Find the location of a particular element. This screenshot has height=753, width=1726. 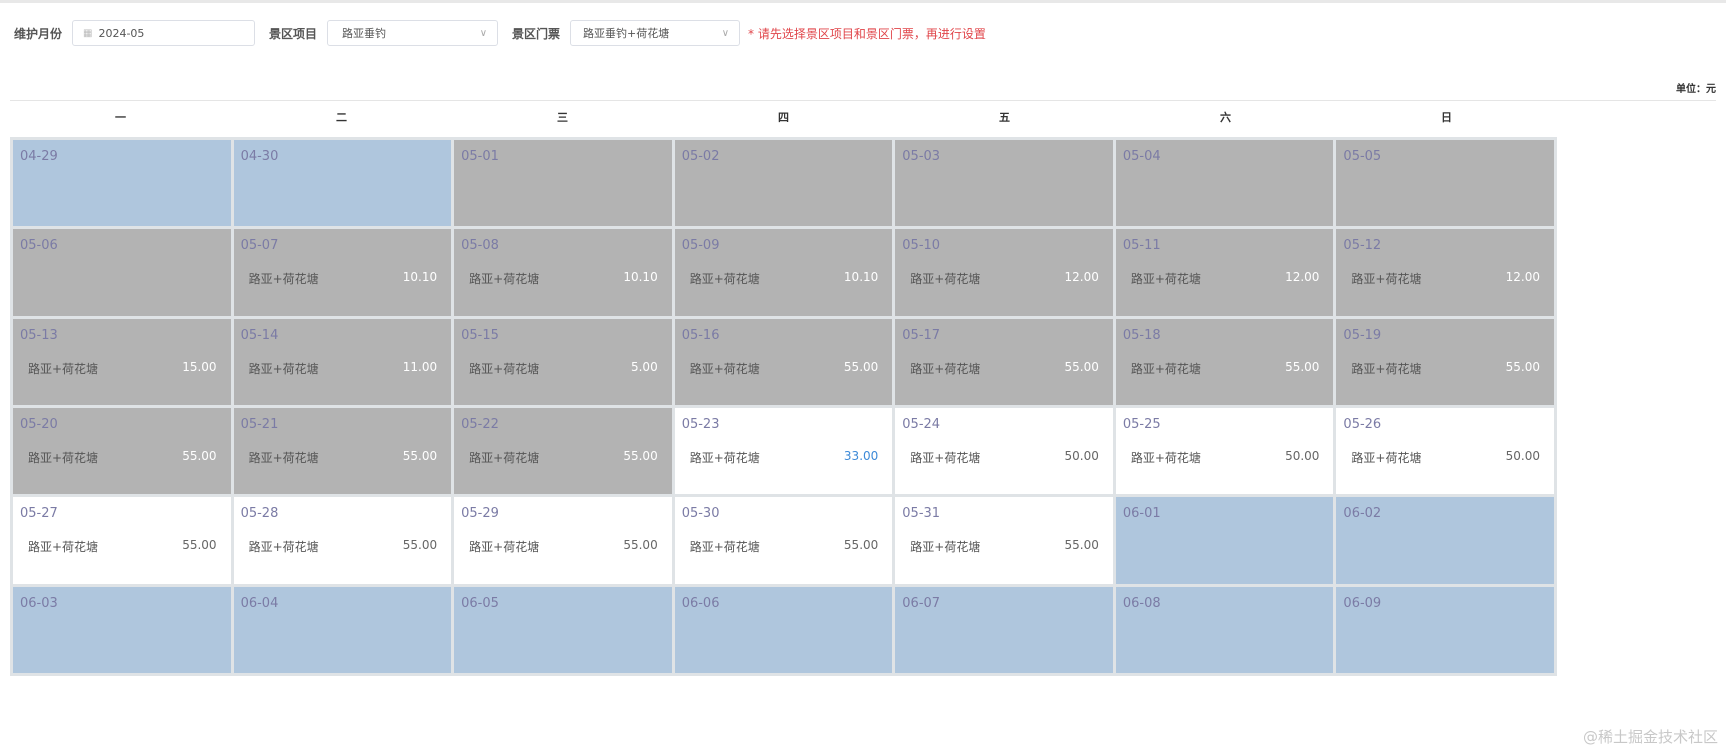

day-date: 05-12 is located at coordinates (1362, 246).